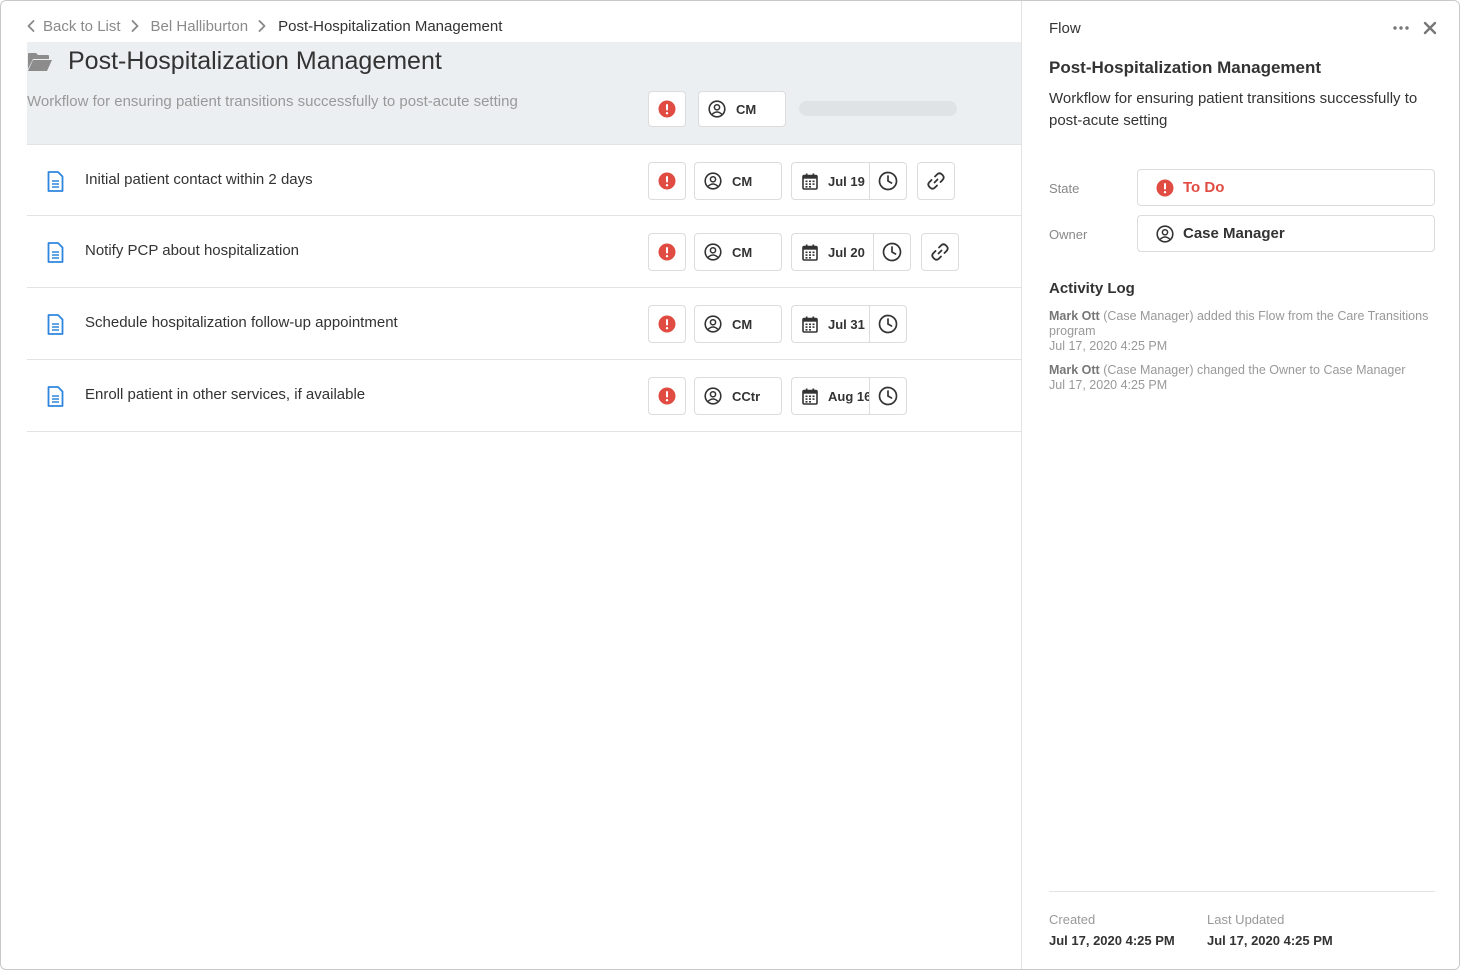 The image size is (1460, 970). What do you see at coordinates (40, 62) in the screenshot?
I see `folder-icon` at bounding box center [40, 62].